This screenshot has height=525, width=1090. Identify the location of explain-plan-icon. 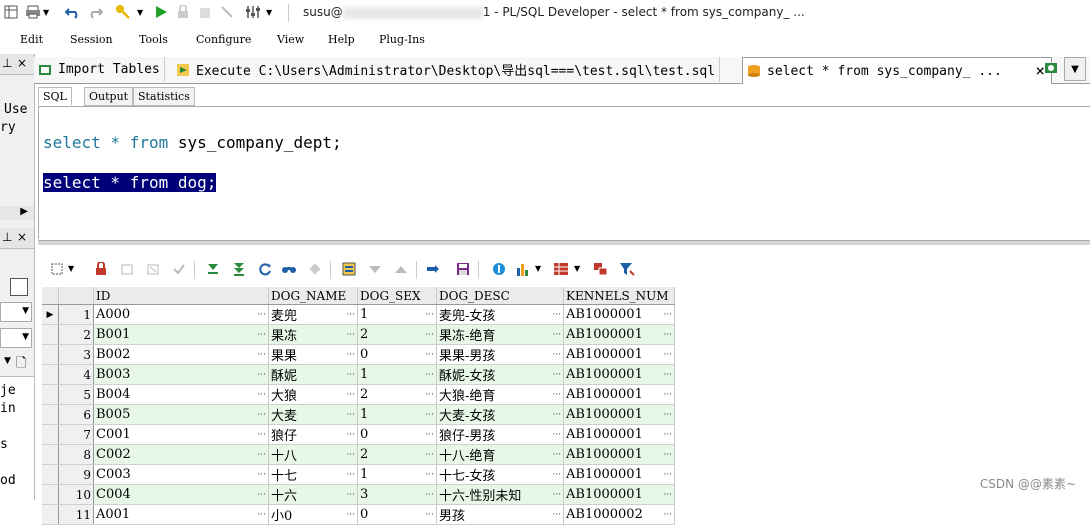
(253, 12).